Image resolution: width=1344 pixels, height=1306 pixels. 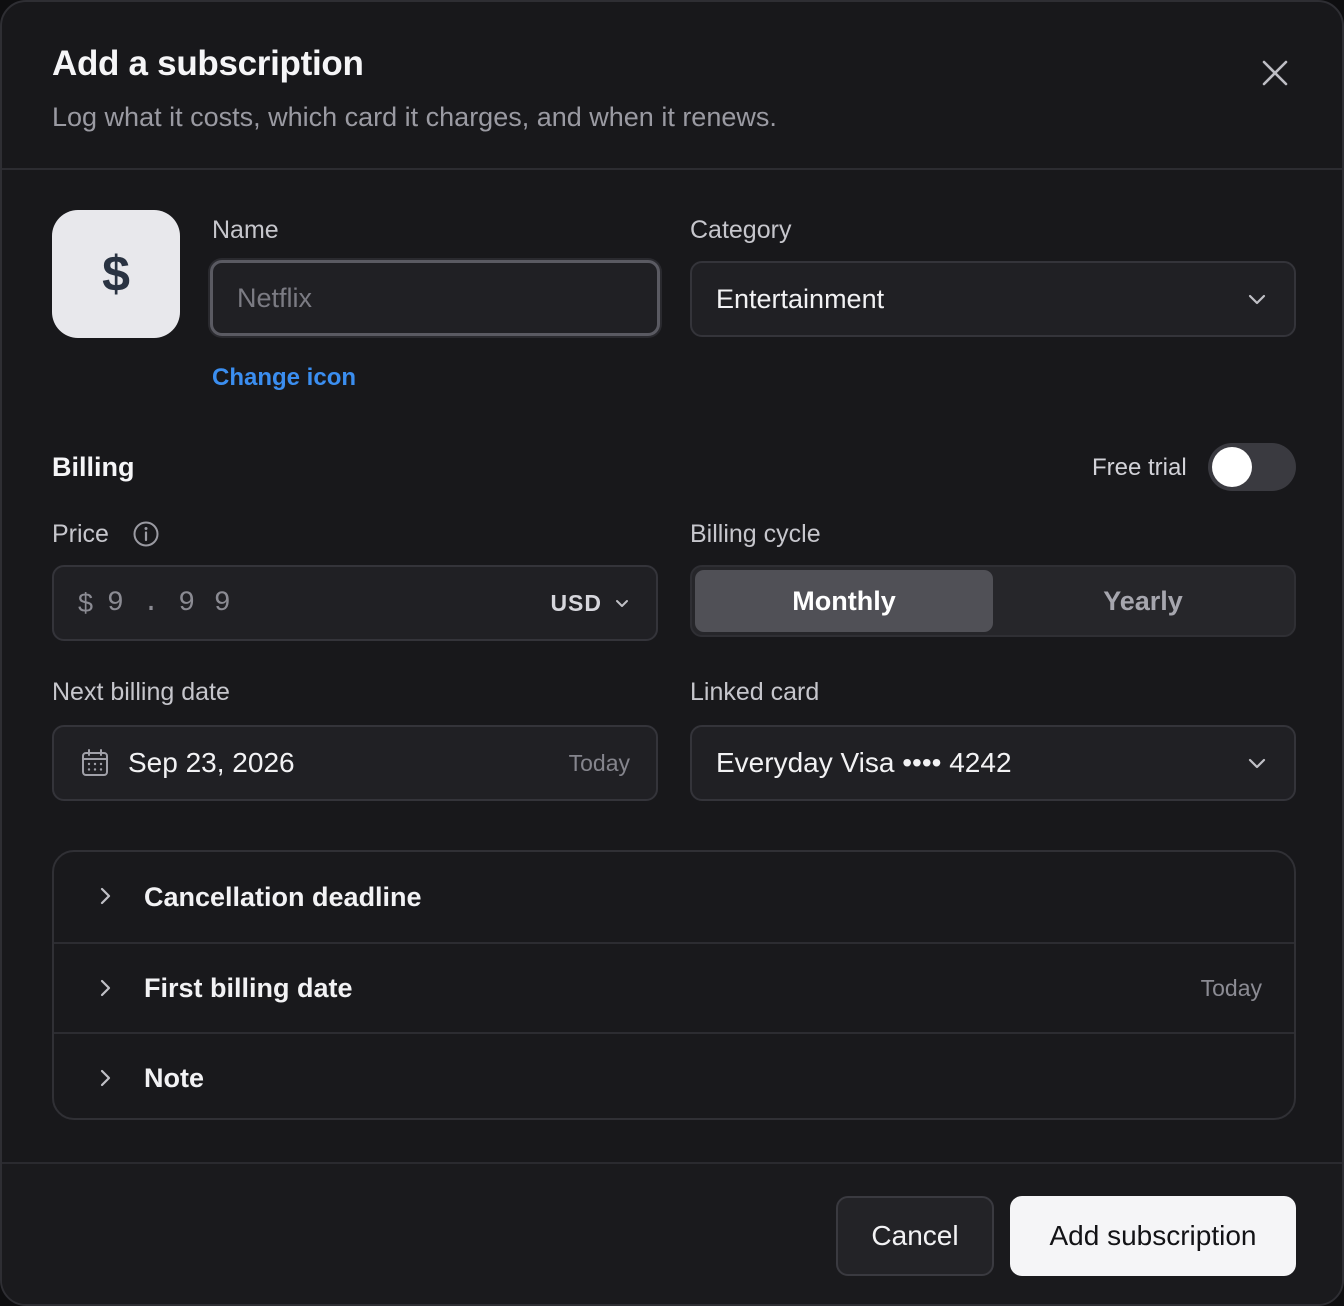 What do you see at coordinates (169, 603) in the screenshot?
I see `price-input: 9 . 9 9` at bounding box center [169, 603].